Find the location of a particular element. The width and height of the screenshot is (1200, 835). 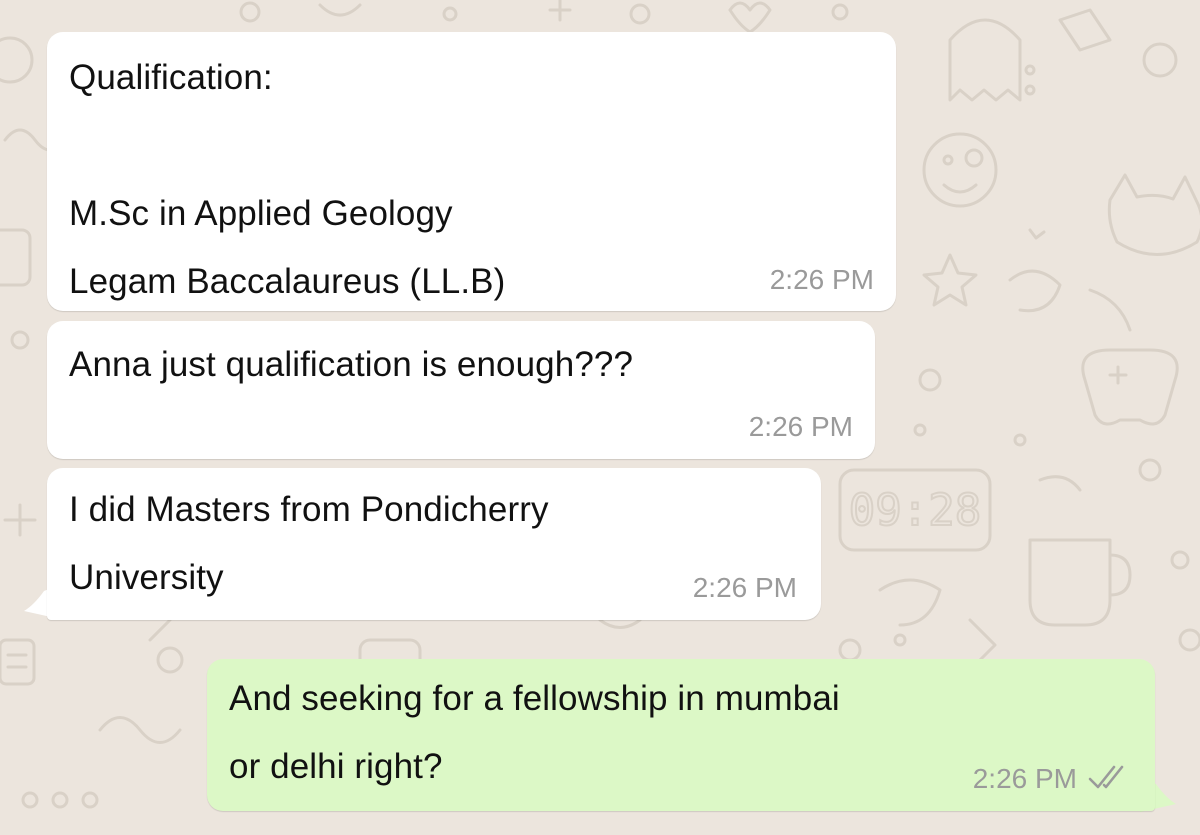

wallpaper-clock-doodle-text: 09:28 is located at coordinates (915, 510).